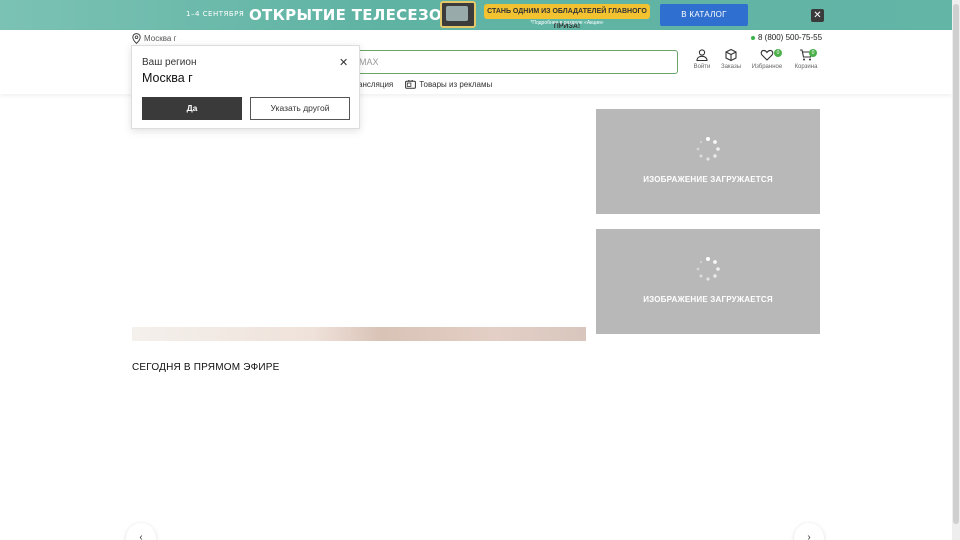 Image resolution: width=960 pixels, height=540 pixels. Describe the element at coordinates (215, 14) in the screenshot. I see `promo-date: 1–4 СЕНТЯБРЯ` at that location.